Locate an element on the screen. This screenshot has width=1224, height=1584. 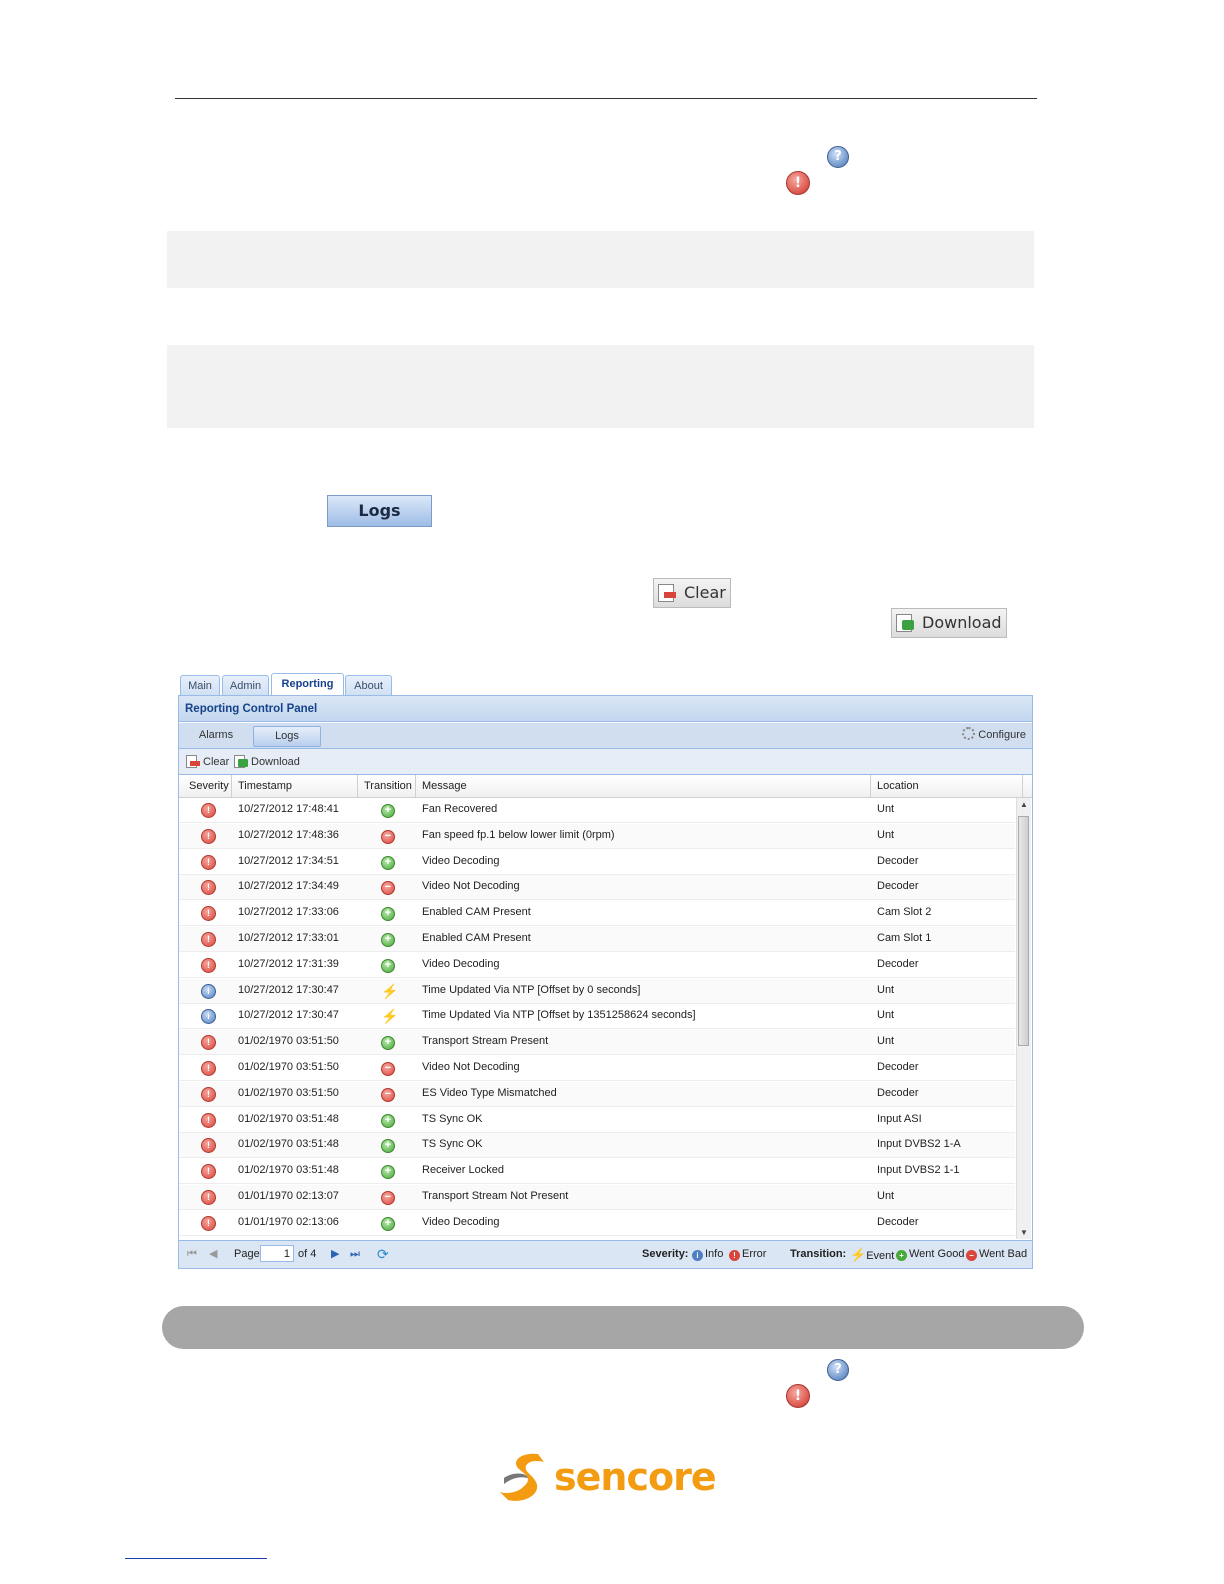
toolbar-clear-button: Clear is located at coordinates (207, 762).